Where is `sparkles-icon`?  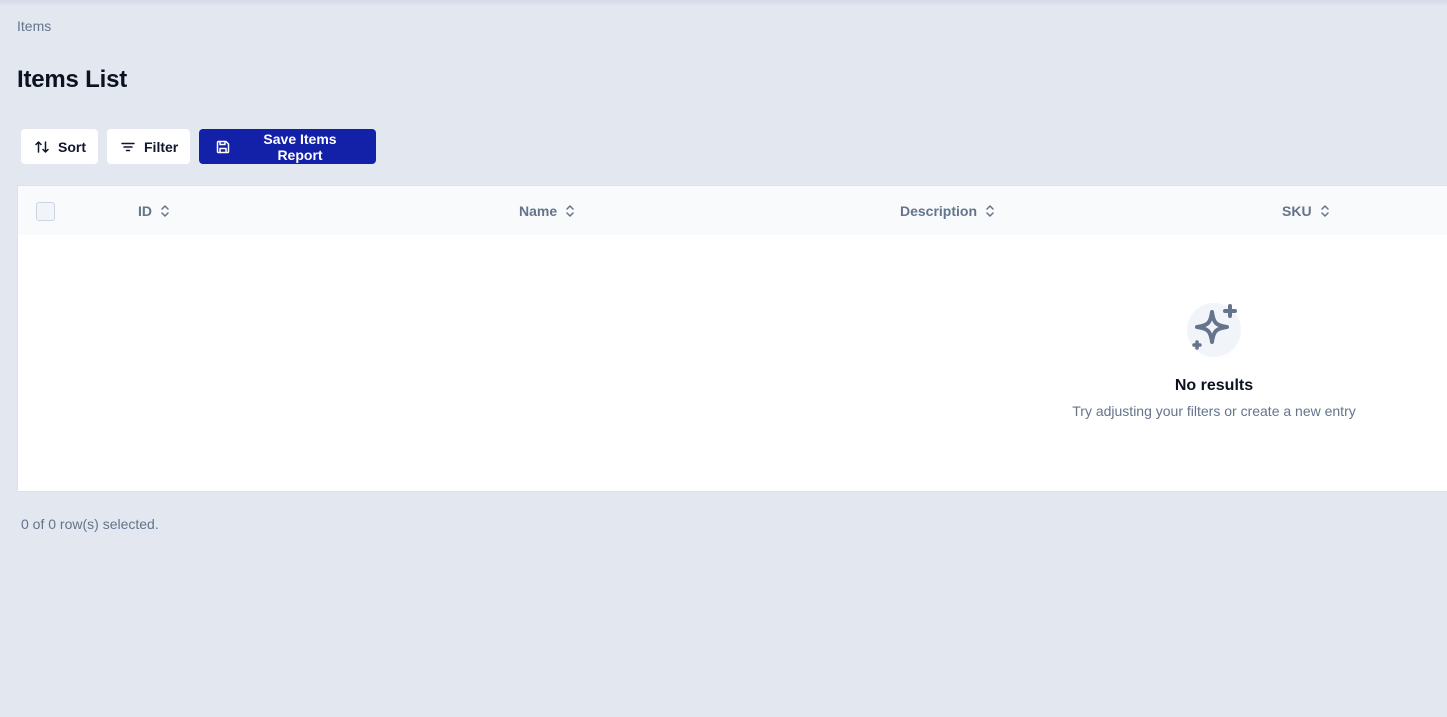 sparkles-icon is located at coordinates (1214, 330).